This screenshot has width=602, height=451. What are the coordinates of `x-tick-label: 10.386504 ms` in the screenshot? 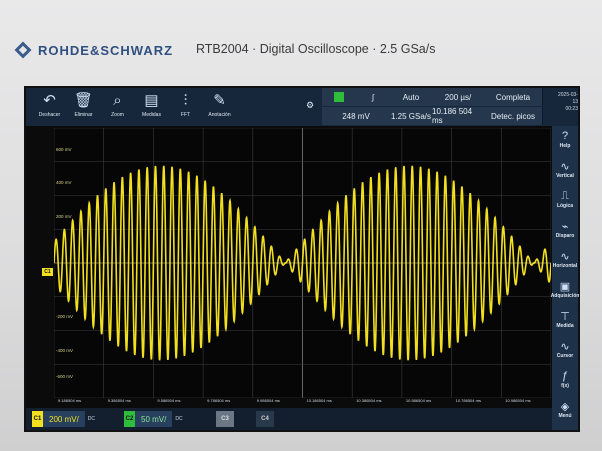 It's located at (369, 400).